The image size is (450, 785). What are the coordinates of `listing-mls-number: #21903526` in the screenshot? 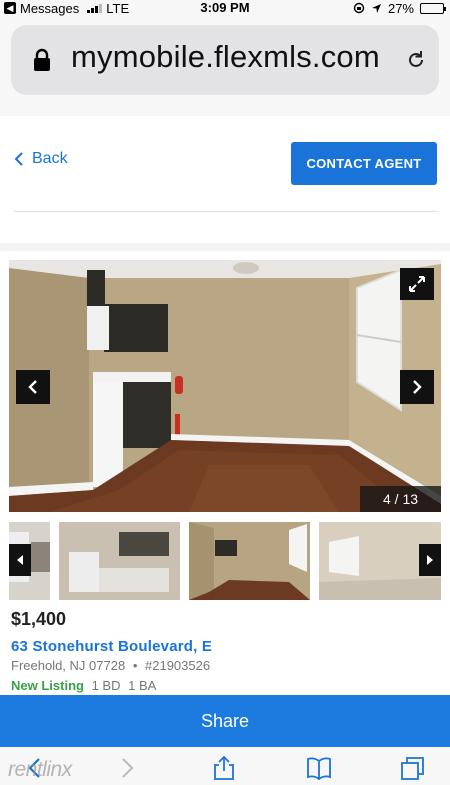 It's located at (178, 665).